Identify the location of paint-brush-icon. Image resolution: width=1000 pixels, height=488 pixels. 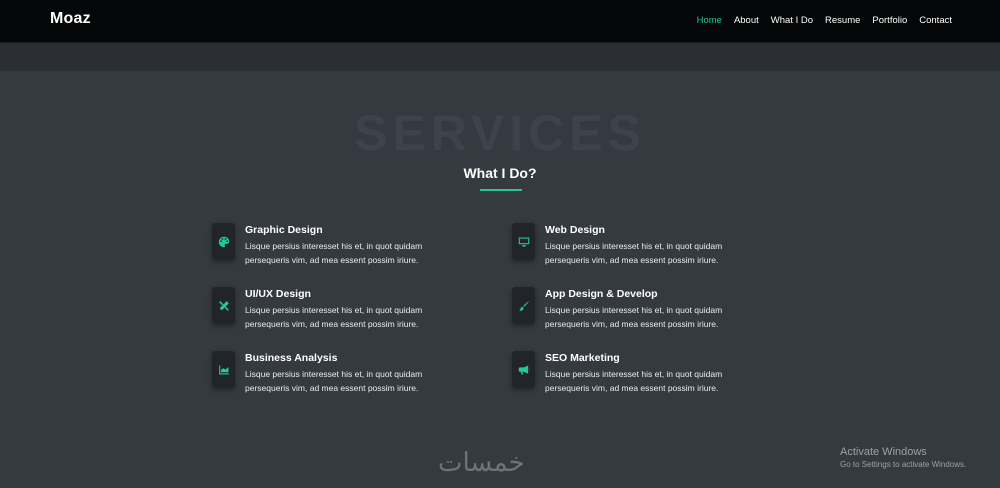
(523, 305).